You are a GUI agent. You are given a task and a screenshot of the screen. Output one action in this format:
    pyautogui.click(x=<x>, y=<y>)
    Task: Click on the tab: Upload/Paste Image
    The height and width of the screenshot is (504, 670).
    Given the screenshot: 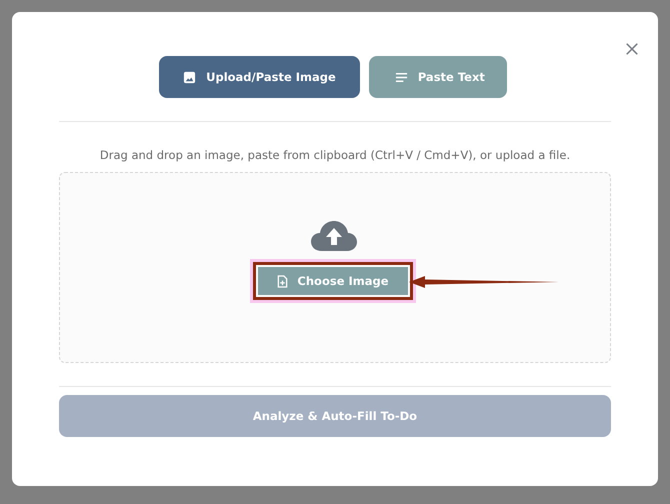 What is the action you would take?
    pyautogui.click(x=259, y=77)
    